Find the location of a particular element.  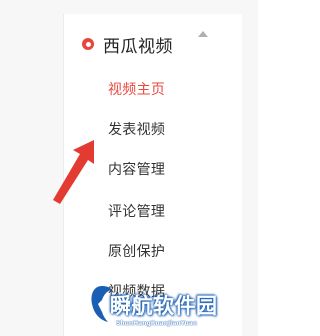

watermark-logo: 瞬航软件园 ShunHangRuanJianYuan is located at coordinates (168, 309).